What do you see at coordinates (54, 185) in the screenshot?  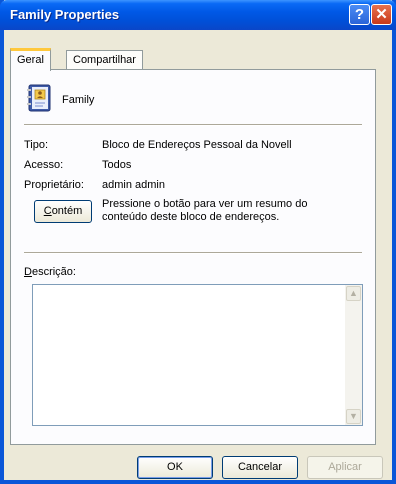 I see `proprietario-label: Proprietário:` at bounding box center [54, 185].